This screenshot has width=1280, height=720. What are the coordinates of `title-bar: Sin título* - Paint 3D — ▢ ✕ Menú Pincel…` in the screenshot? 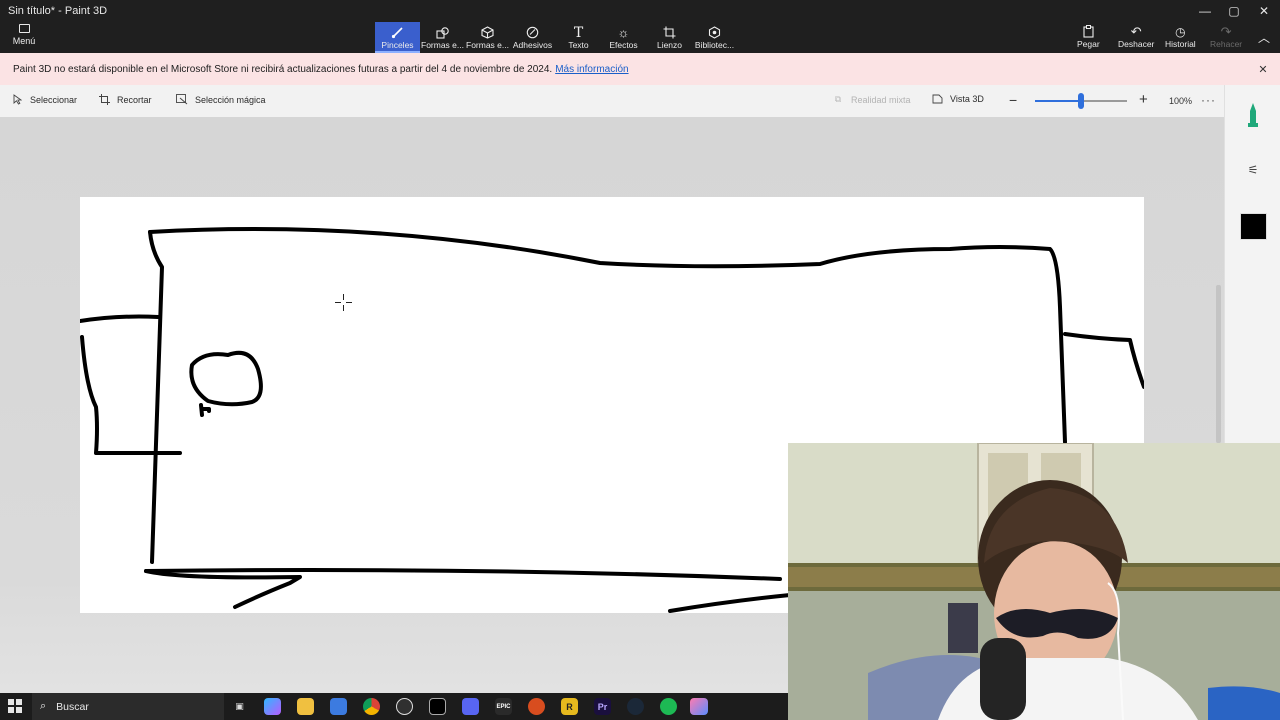 It's located at (640, 26).